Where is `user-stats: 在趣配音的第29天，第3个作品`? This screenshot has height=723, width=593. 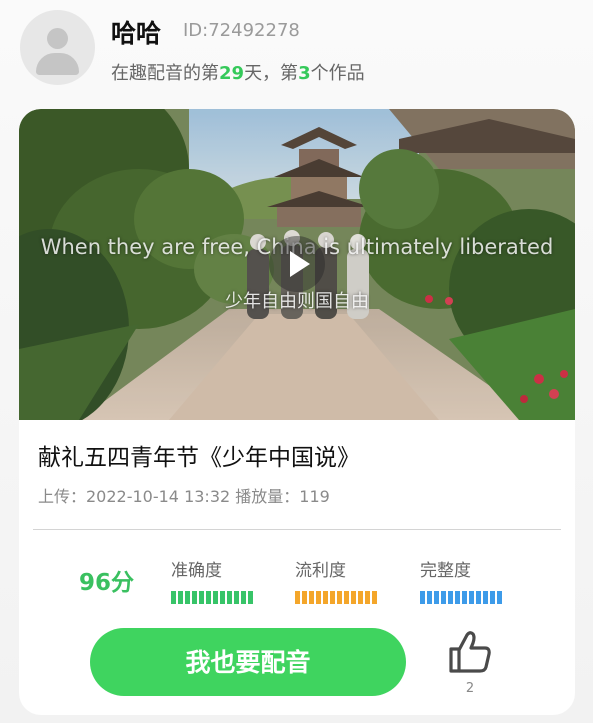
user-stats: 在趣配音的第29天，第3个作品 is located at coordinates (238, 72).